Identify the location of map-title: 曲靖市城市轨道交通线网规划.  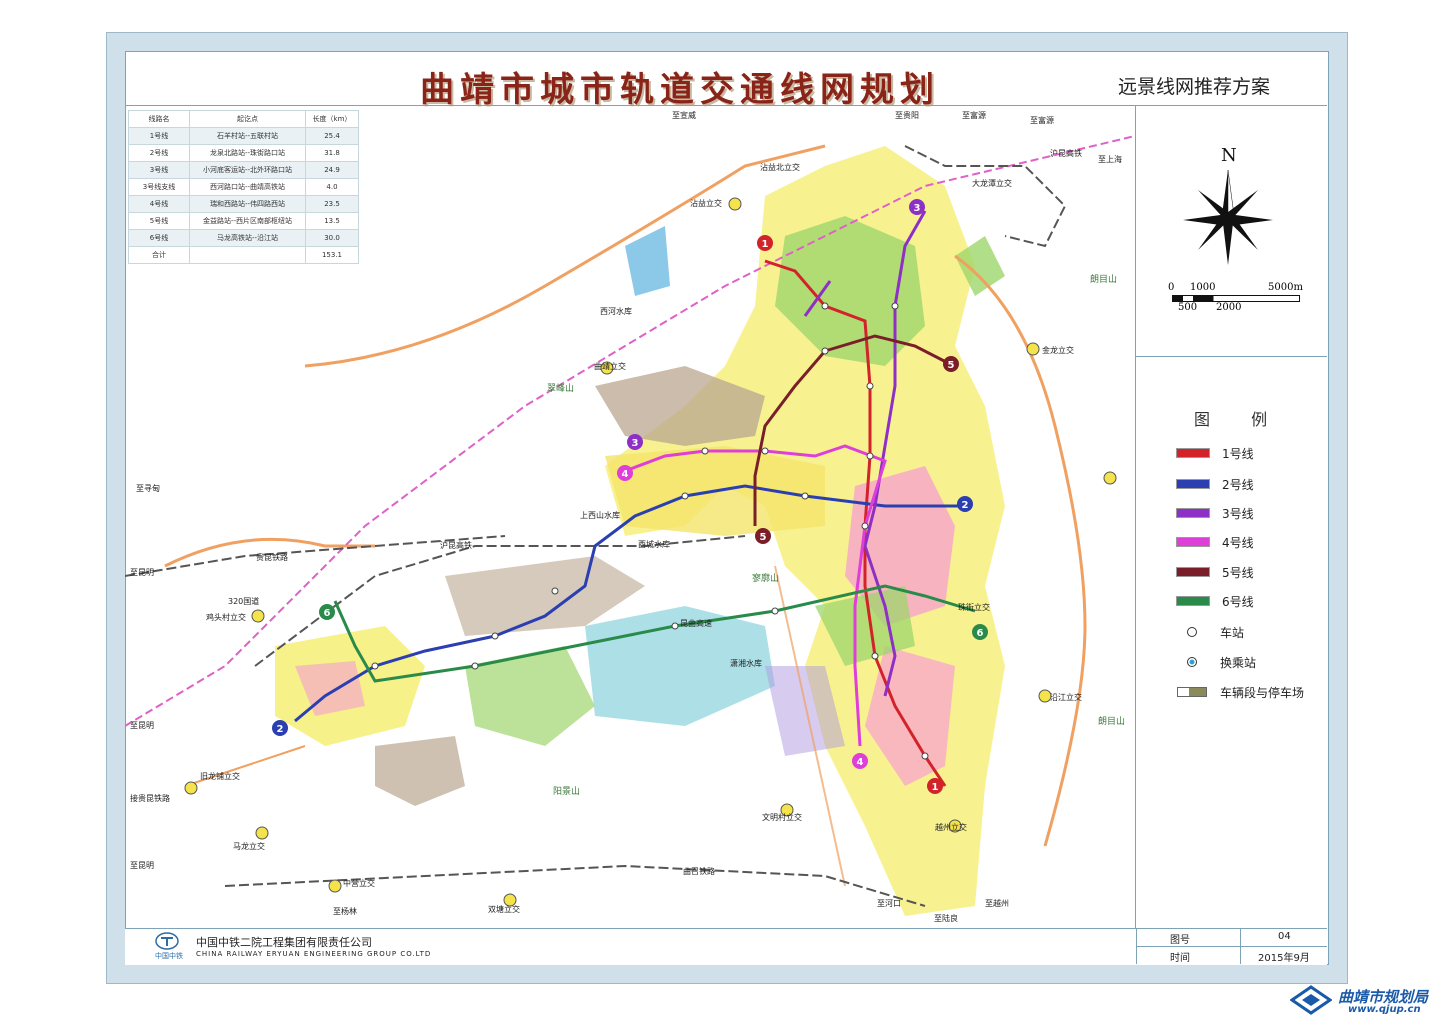
(680, 90).